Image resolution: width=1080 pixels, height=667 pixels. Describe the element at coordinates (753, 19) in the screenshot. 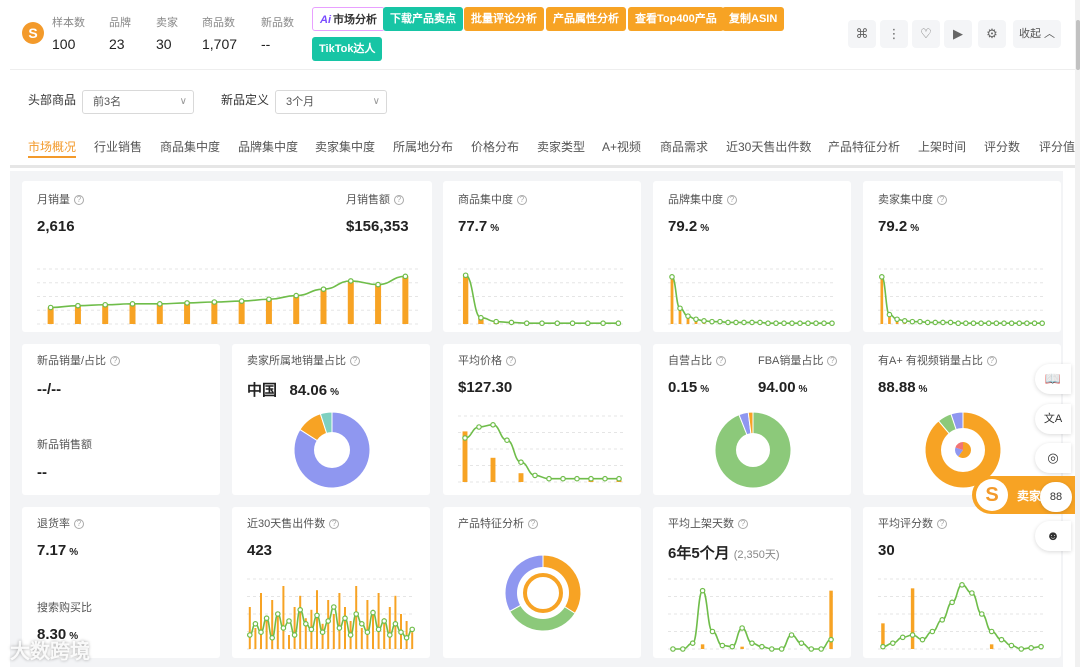

I see `copy-asin-button: 复制ASIN` at that location.